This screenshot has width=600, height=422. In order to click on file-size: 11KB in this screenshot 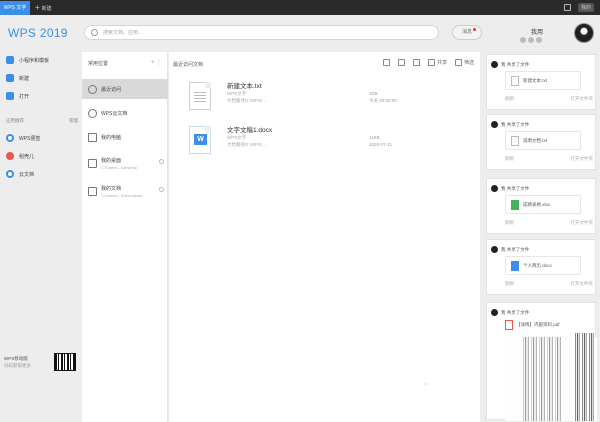, I will do `click(374, 137)`.